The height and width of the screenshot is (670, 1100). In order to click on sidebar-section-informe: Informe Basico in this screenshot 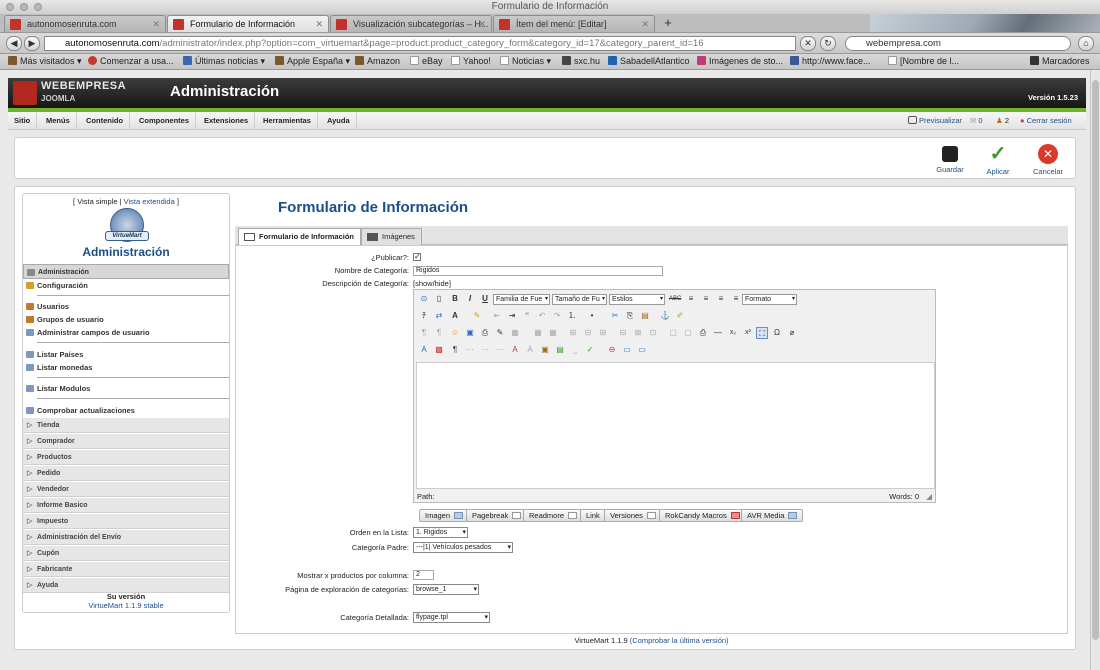, I will do `click(126, 505)`.